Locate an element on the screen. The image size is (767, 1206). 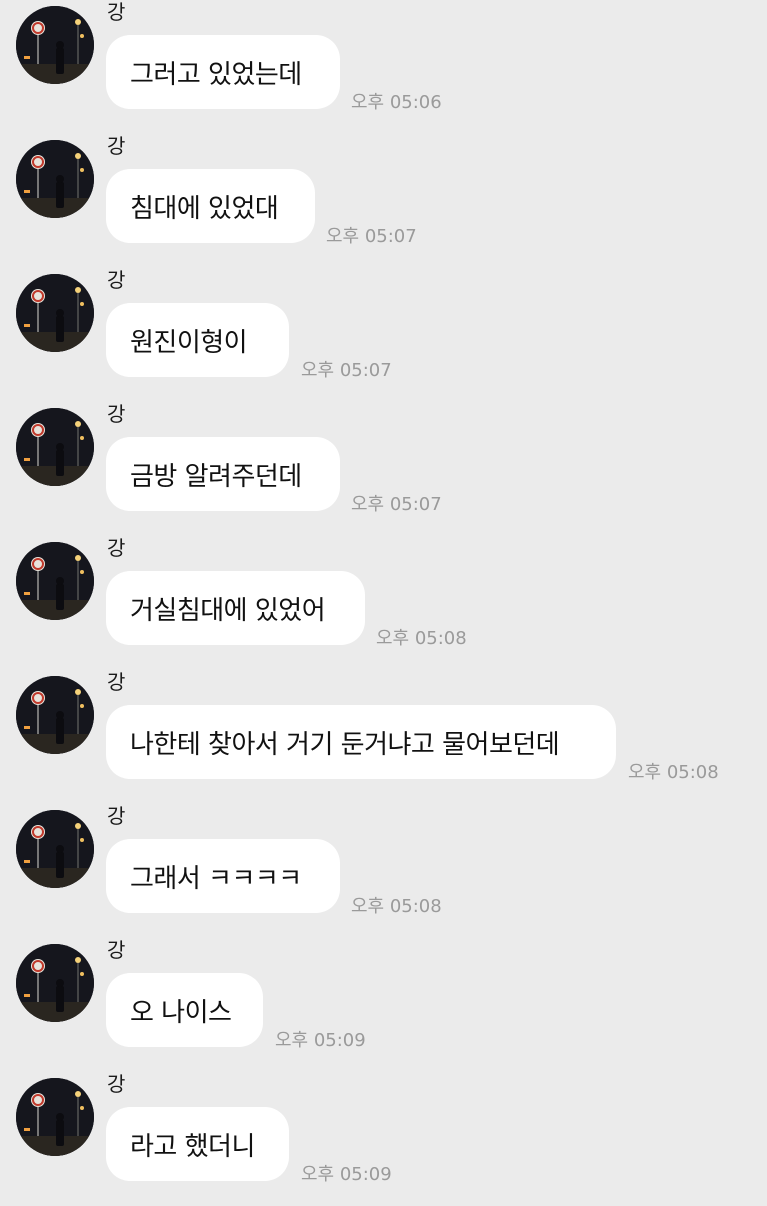
message-row: 강 침대에 있었대 오후 05:07 is located at coordinates (383, 201).